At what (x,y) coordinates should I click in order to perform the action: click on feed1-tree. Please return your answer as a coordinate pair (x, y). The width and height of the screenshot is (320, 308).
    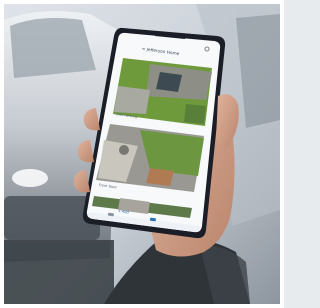
    Looking at the image, I should click on (195, 114).